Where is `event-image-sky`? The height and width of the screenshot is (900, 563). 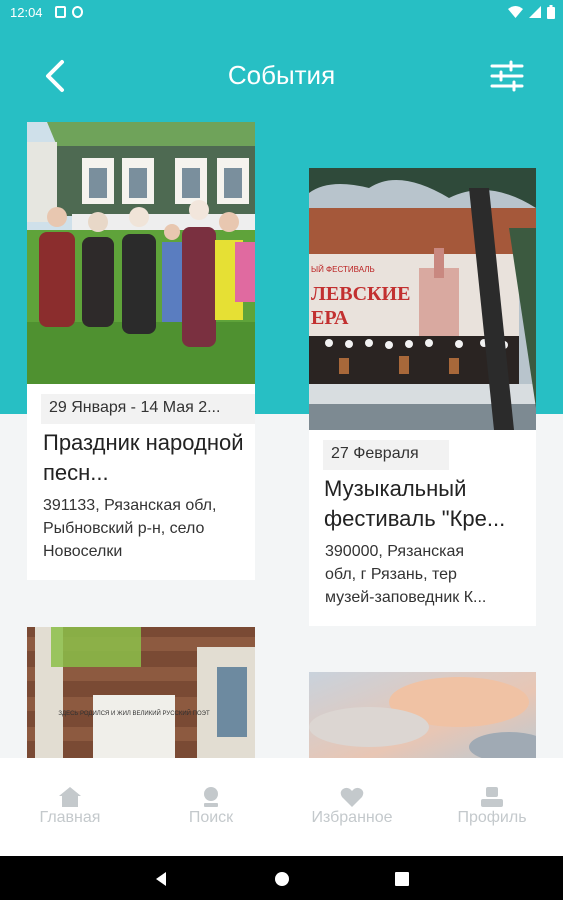
event-image-sky is located at coordinates (422, 717).